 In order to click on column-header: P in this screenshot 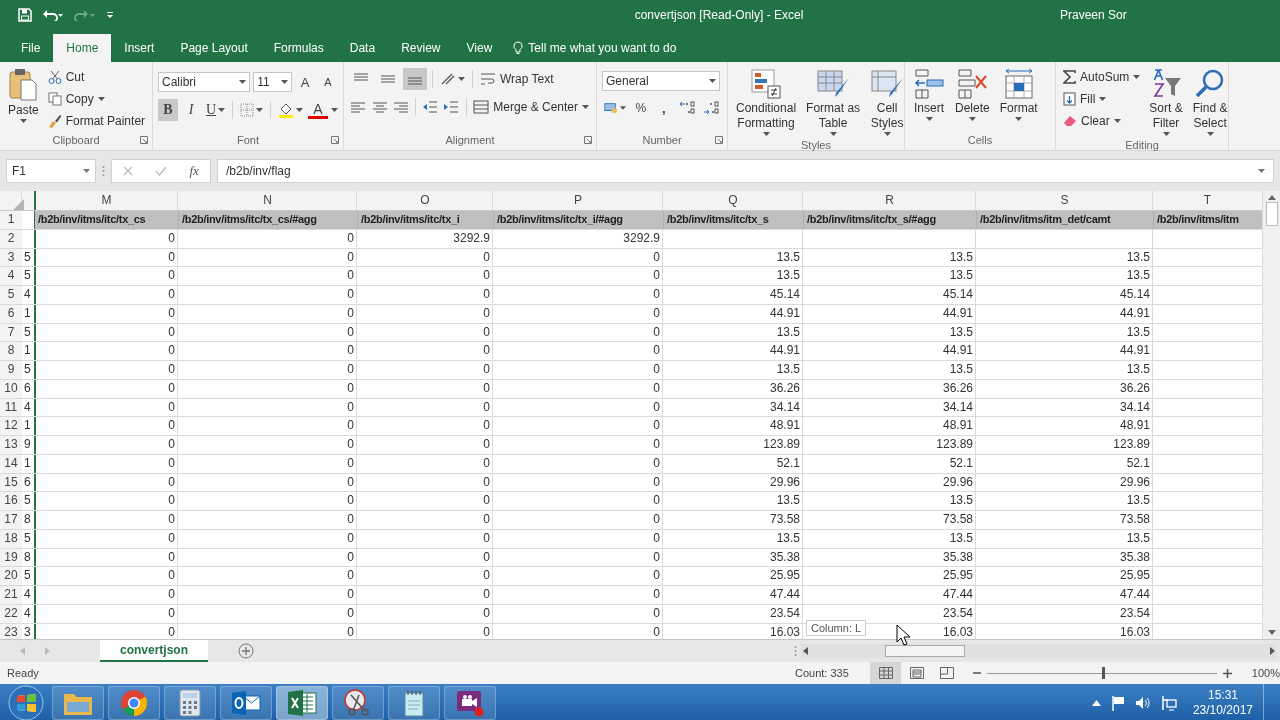, I will do `click(578, 200)`.